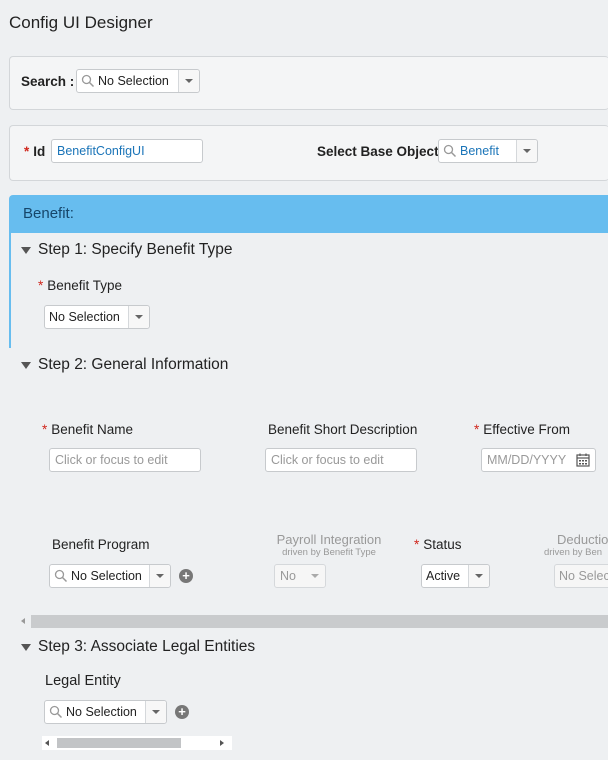 This screenshot has width=608, height=760. I want to click on short-desc-label: Benefit Short Description, so click(343, 429).